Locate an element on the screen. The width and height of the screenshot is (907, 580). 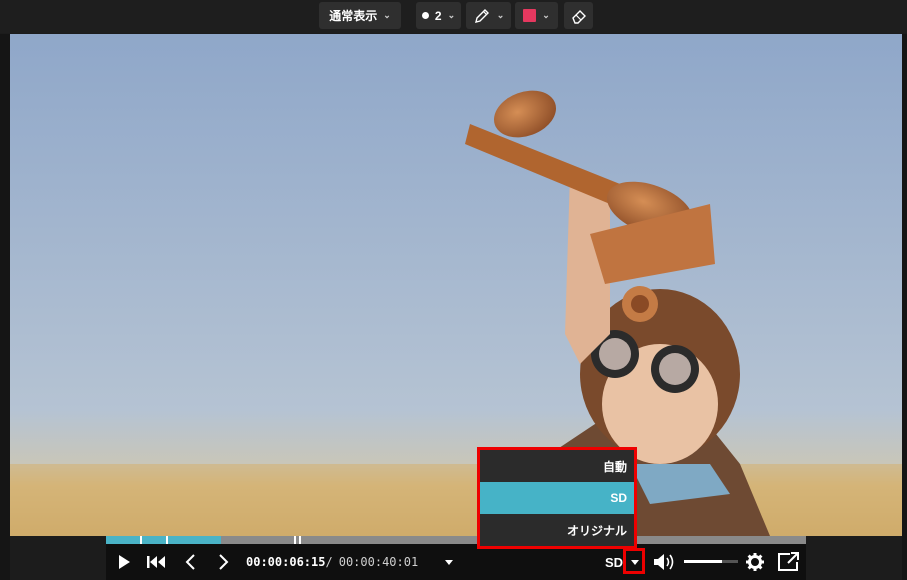
previous-frame-button is located at coordinates (190, 562).